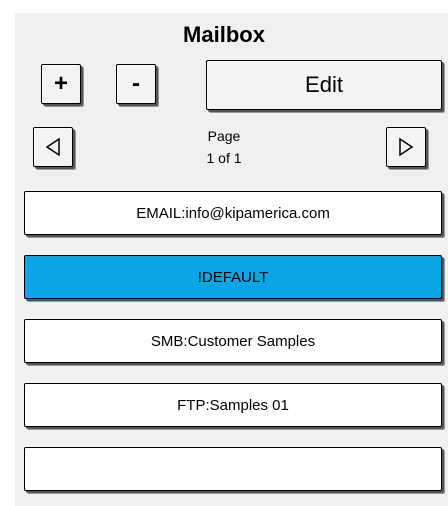  What do you see at coordinates (61, 84) in the screenshot?
I see `add-mailbox-button: +` at bounding box center [61, 84].